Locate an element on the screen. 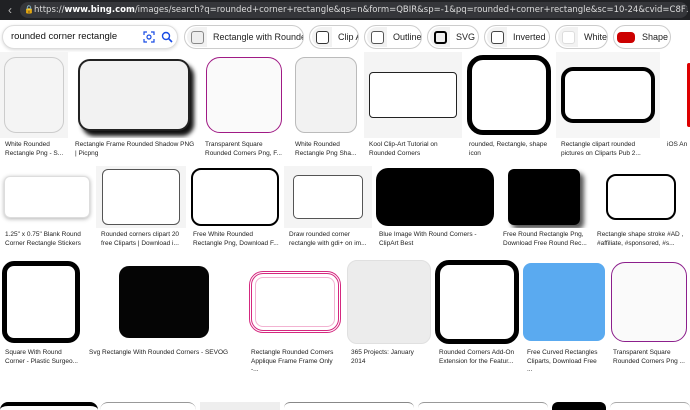  chip-label: White is located at coordinates (596, 37).